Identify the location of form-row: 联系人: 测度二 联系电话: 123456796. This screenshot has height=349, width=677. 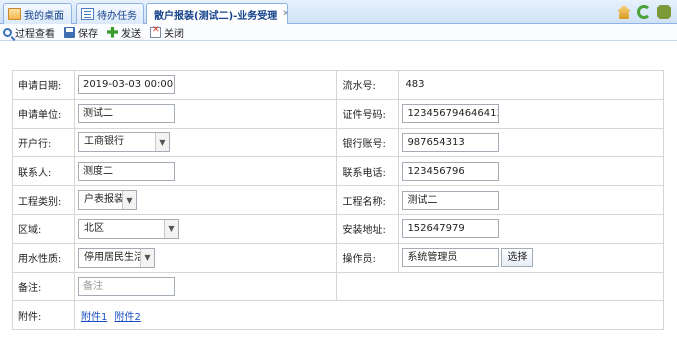
(338, 171).